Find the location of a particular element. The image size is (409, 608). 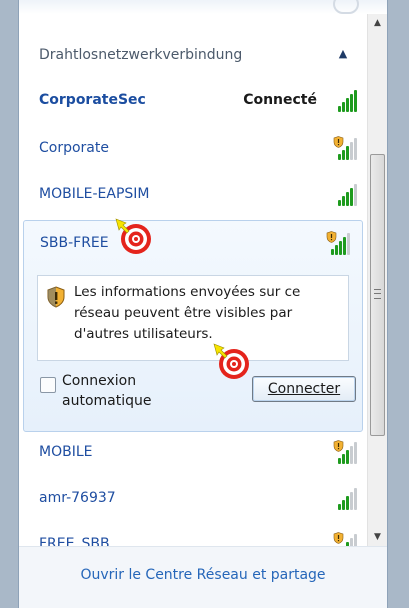

panel-footer: Ouvrir le Centre Réseau et partage is located at coordinates (203, 577).